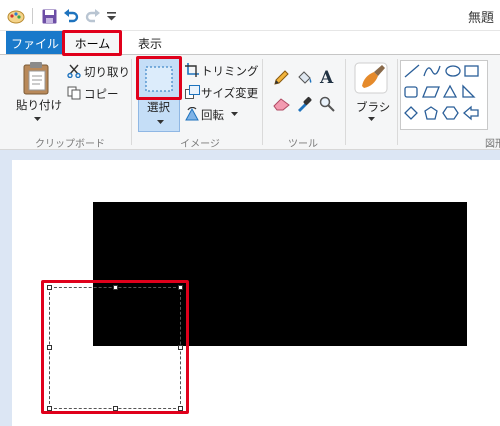  Describe the element at coordinates (371, 78) in the screenshot. I see `brush-icon` at that location.